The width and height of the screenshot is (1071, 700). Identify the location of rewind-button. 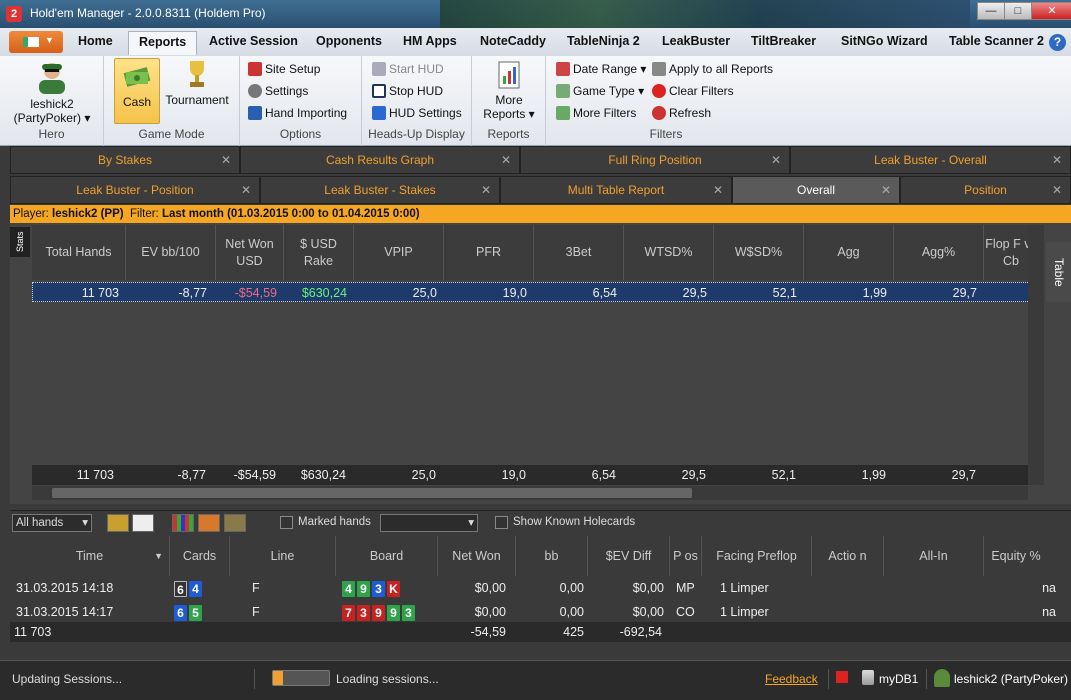
(118, 523).